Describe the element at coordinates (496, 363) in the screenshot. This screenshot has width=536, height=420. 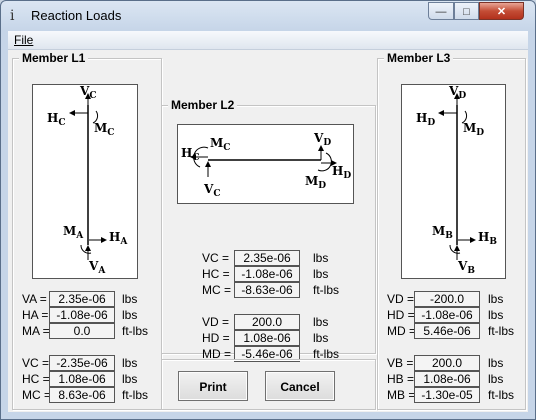
I see `l3-vb-unit: lbs` at that location.